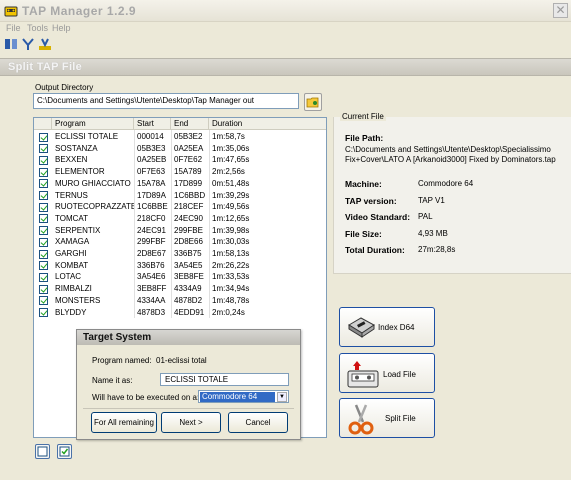 This screenshot has height=480, width=571. I want to click on index-d64-label: Index D64, so click(396, 327).